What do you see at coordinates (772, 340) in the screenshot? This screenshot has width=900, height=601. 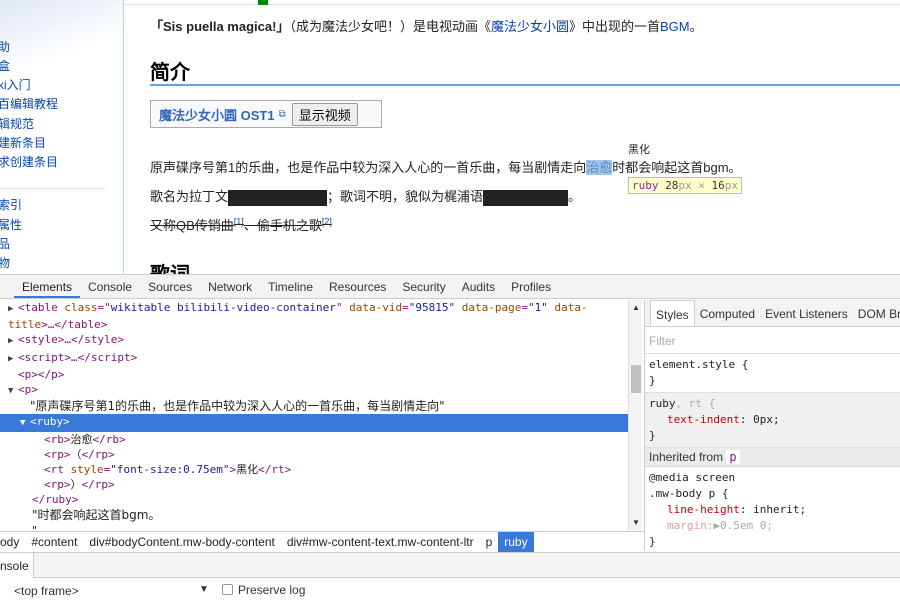 I see `styles-filter-input: Filter` at bounding box center [772, 340].